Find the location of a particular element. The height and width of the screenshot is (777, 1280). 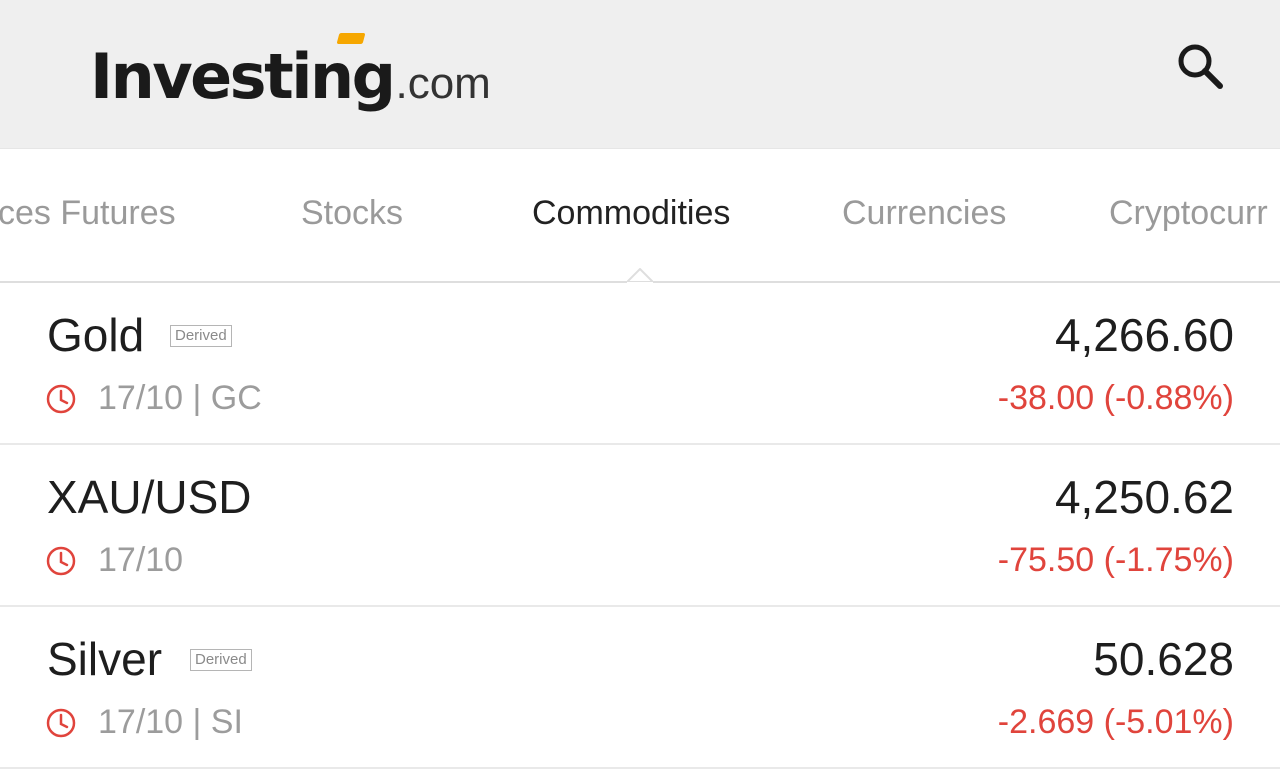

instrument-meta: 17/10 is located at coordinates (141, 560).